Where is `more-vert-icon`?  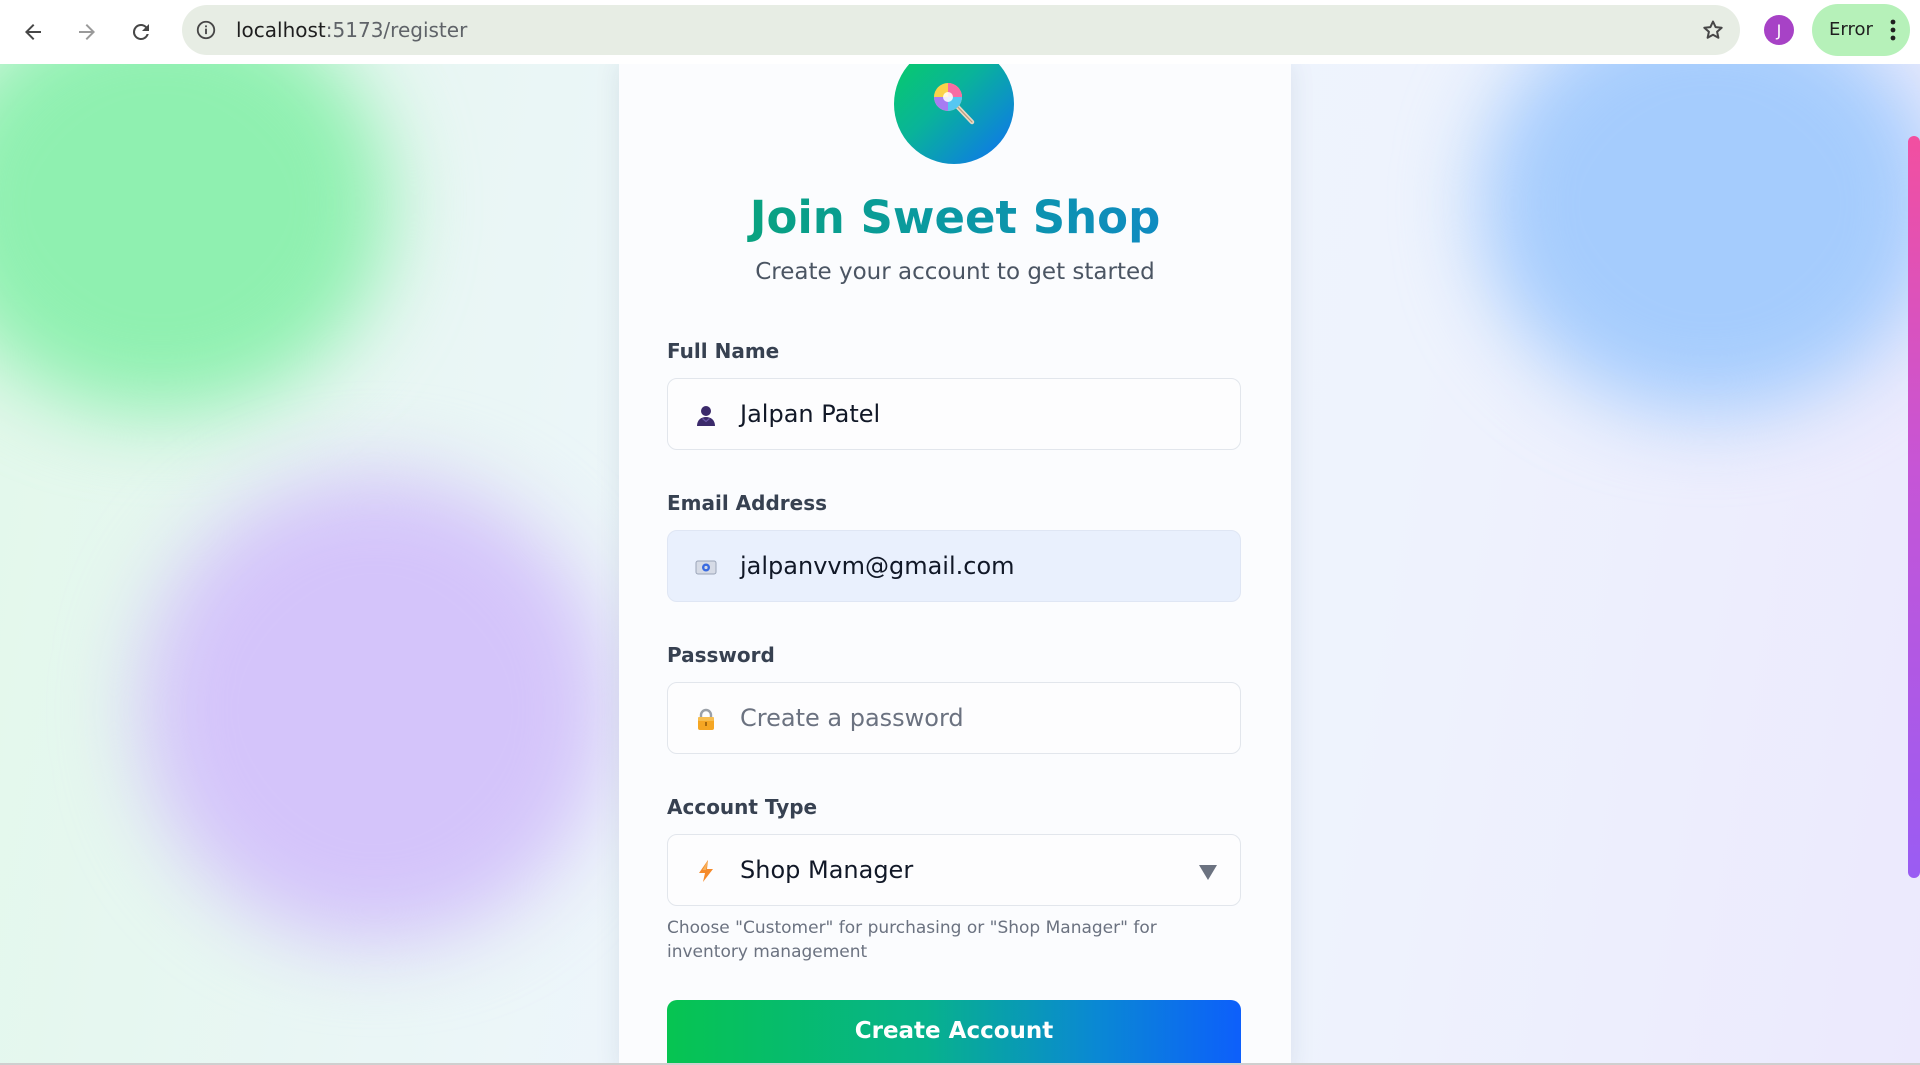 more-vert-icon is located at coordinates (1893, 30).